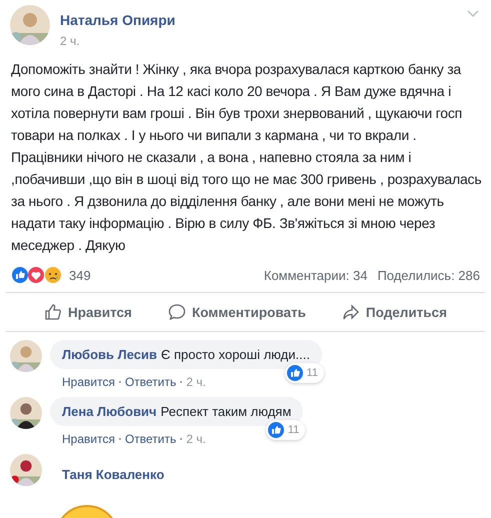 This screenshot has width=491, height=518. I want to click on post-time: 2 ч., so click(118, 41).